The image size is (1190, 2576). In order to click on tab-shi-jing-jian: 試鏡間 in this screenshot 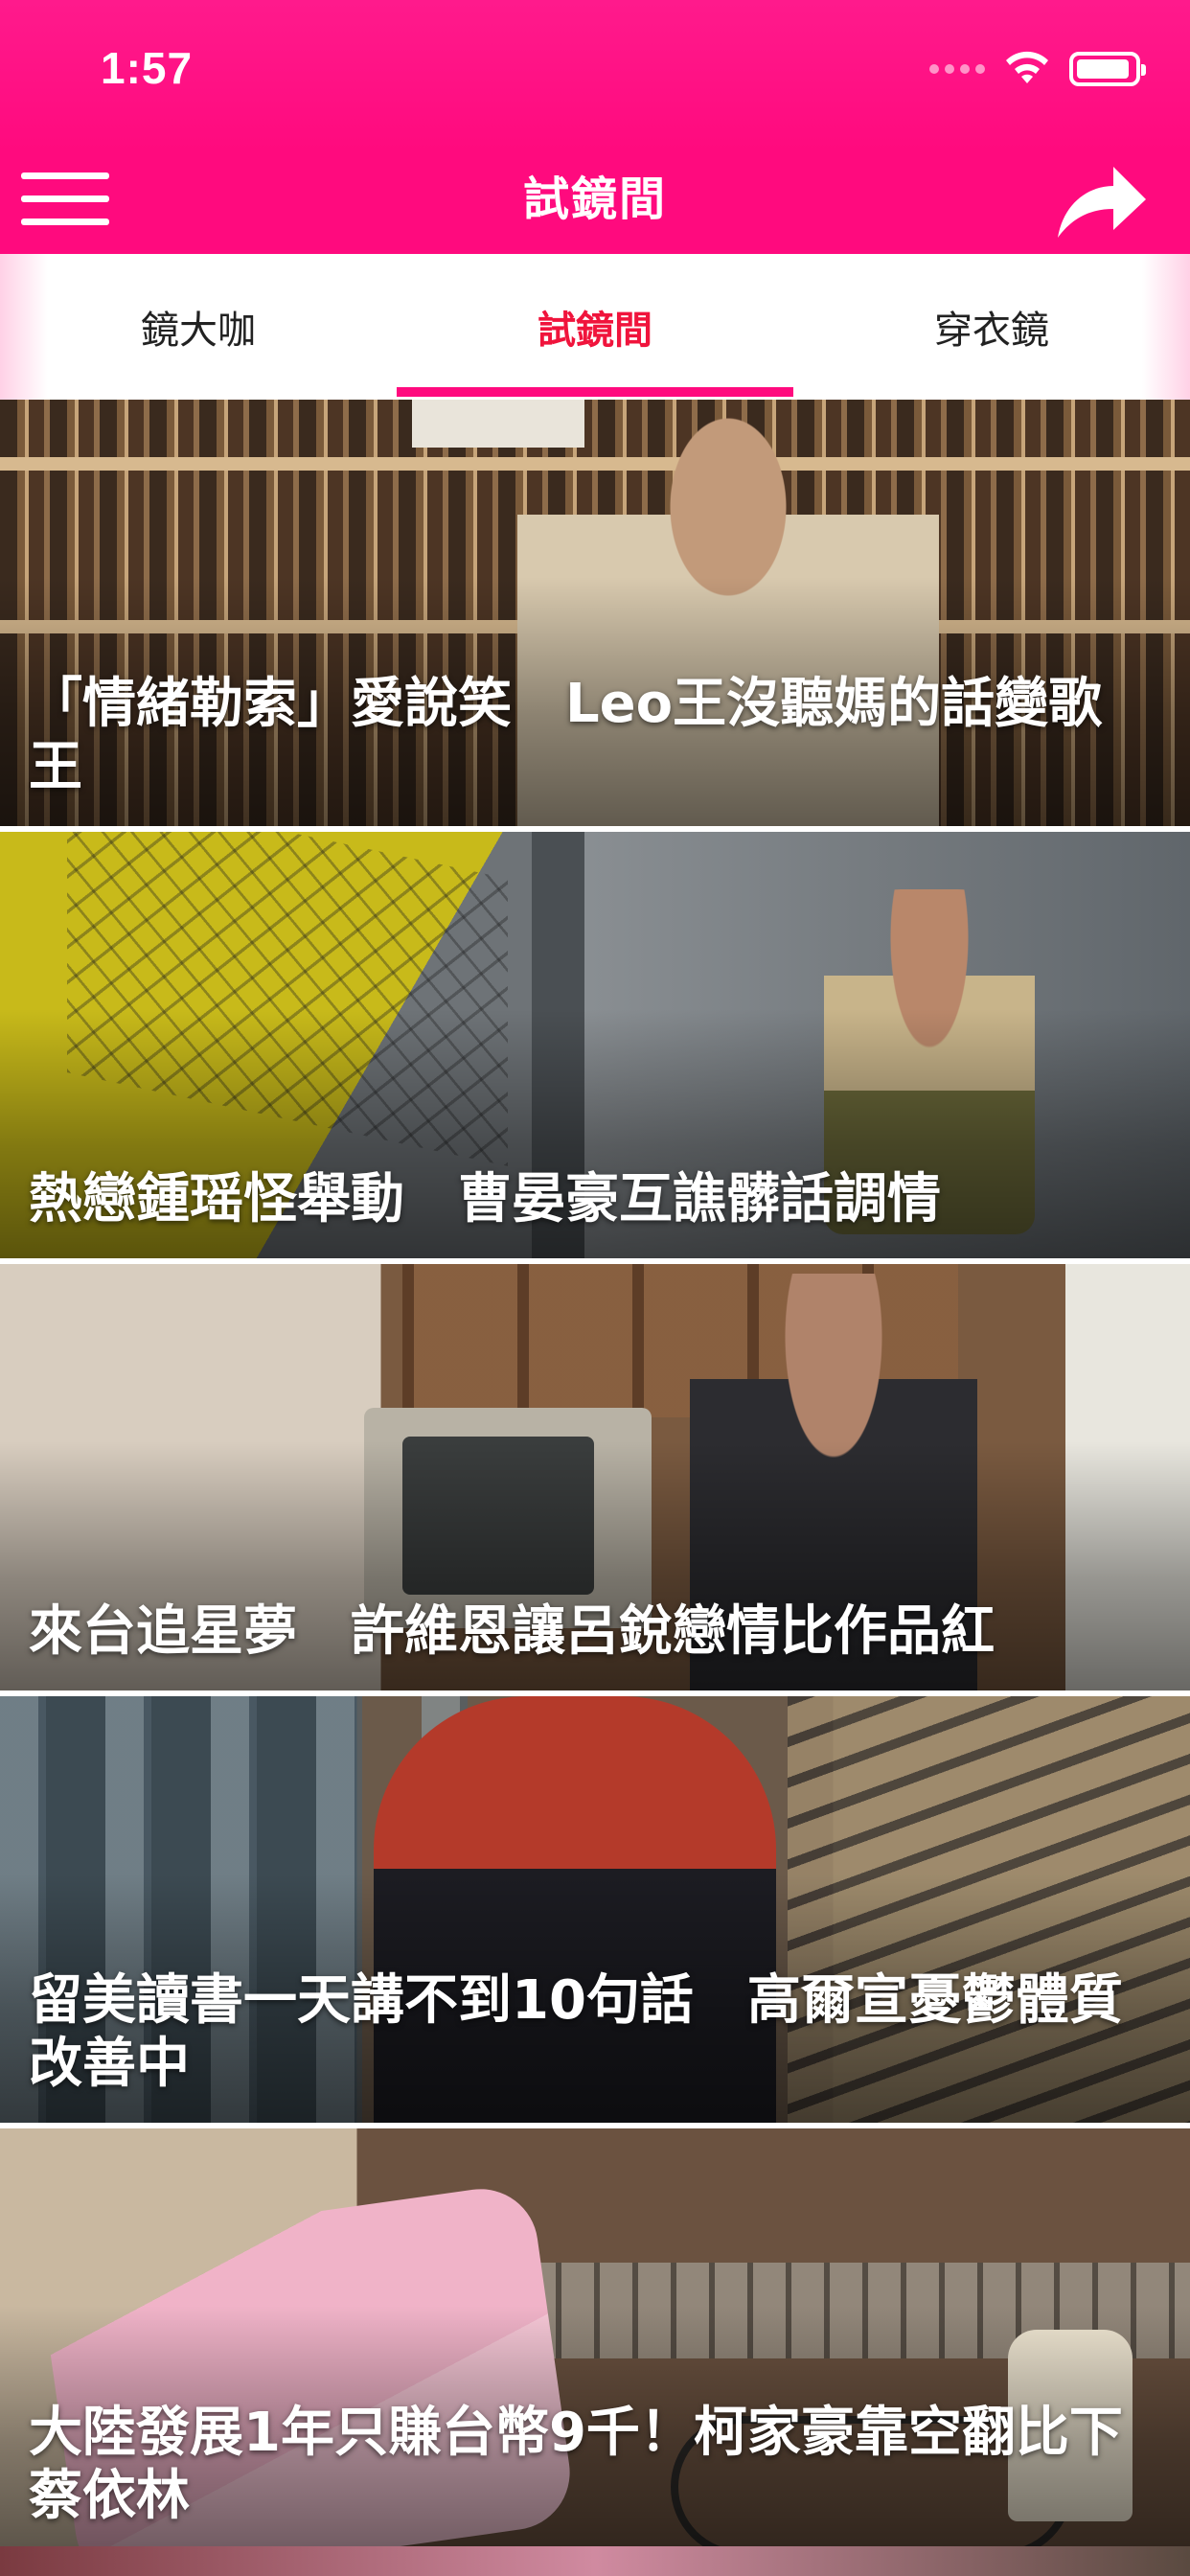, I will do `click(595, 327)`.